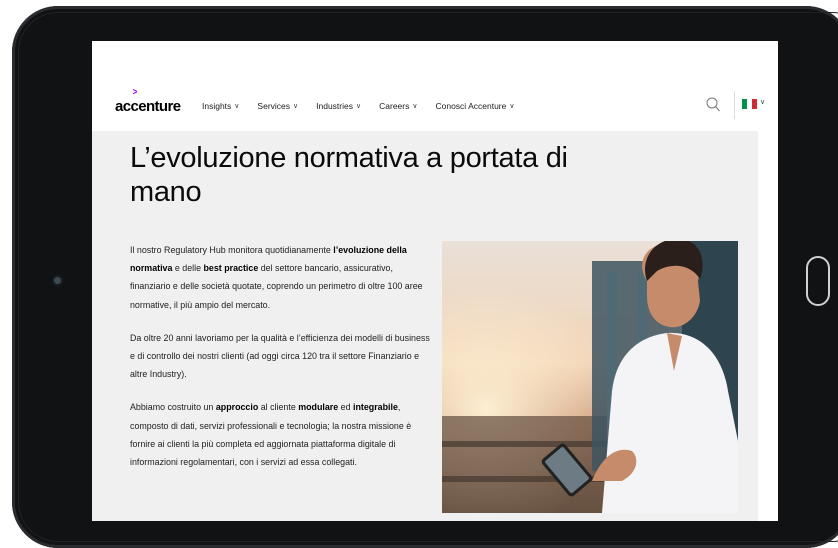  I want to click on nav-item-label: Careers, so click(394, 106).